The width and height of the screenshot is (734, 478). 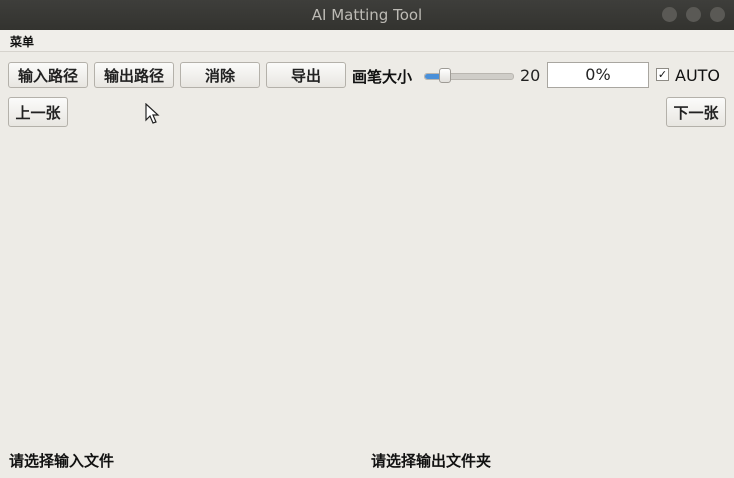 I want to click on export-button: 导出, so click(x=306, y=75).